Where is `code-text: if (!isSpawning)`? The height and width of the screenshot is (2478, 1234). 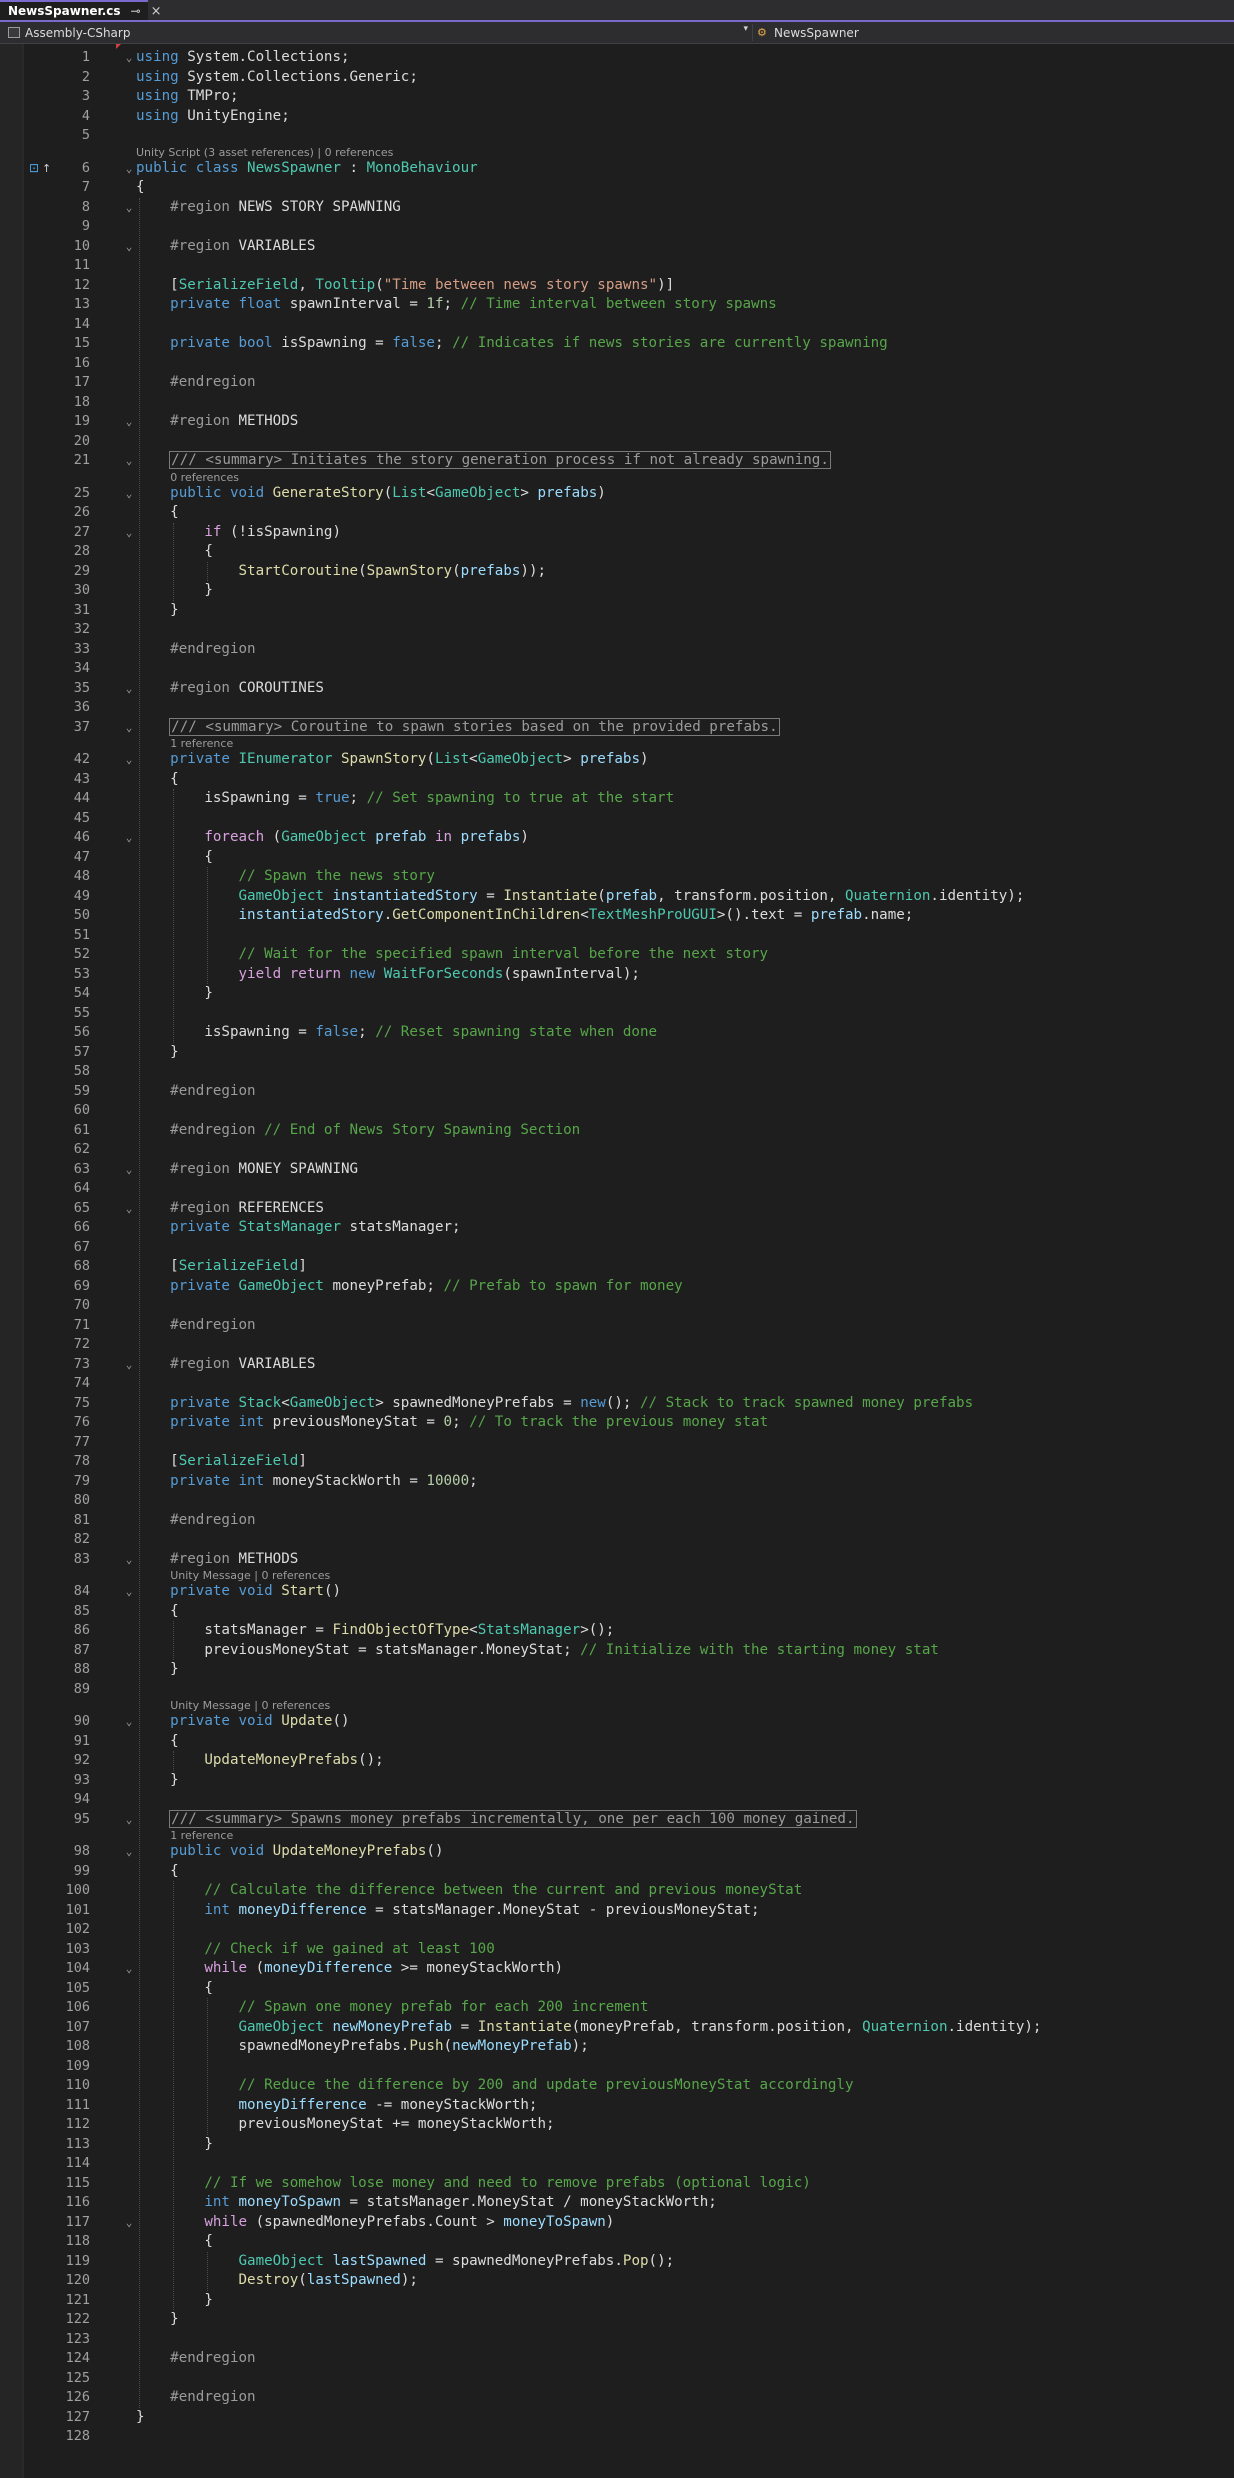 code-text: if (!isSpawning) is located at coordinates (238, 533).